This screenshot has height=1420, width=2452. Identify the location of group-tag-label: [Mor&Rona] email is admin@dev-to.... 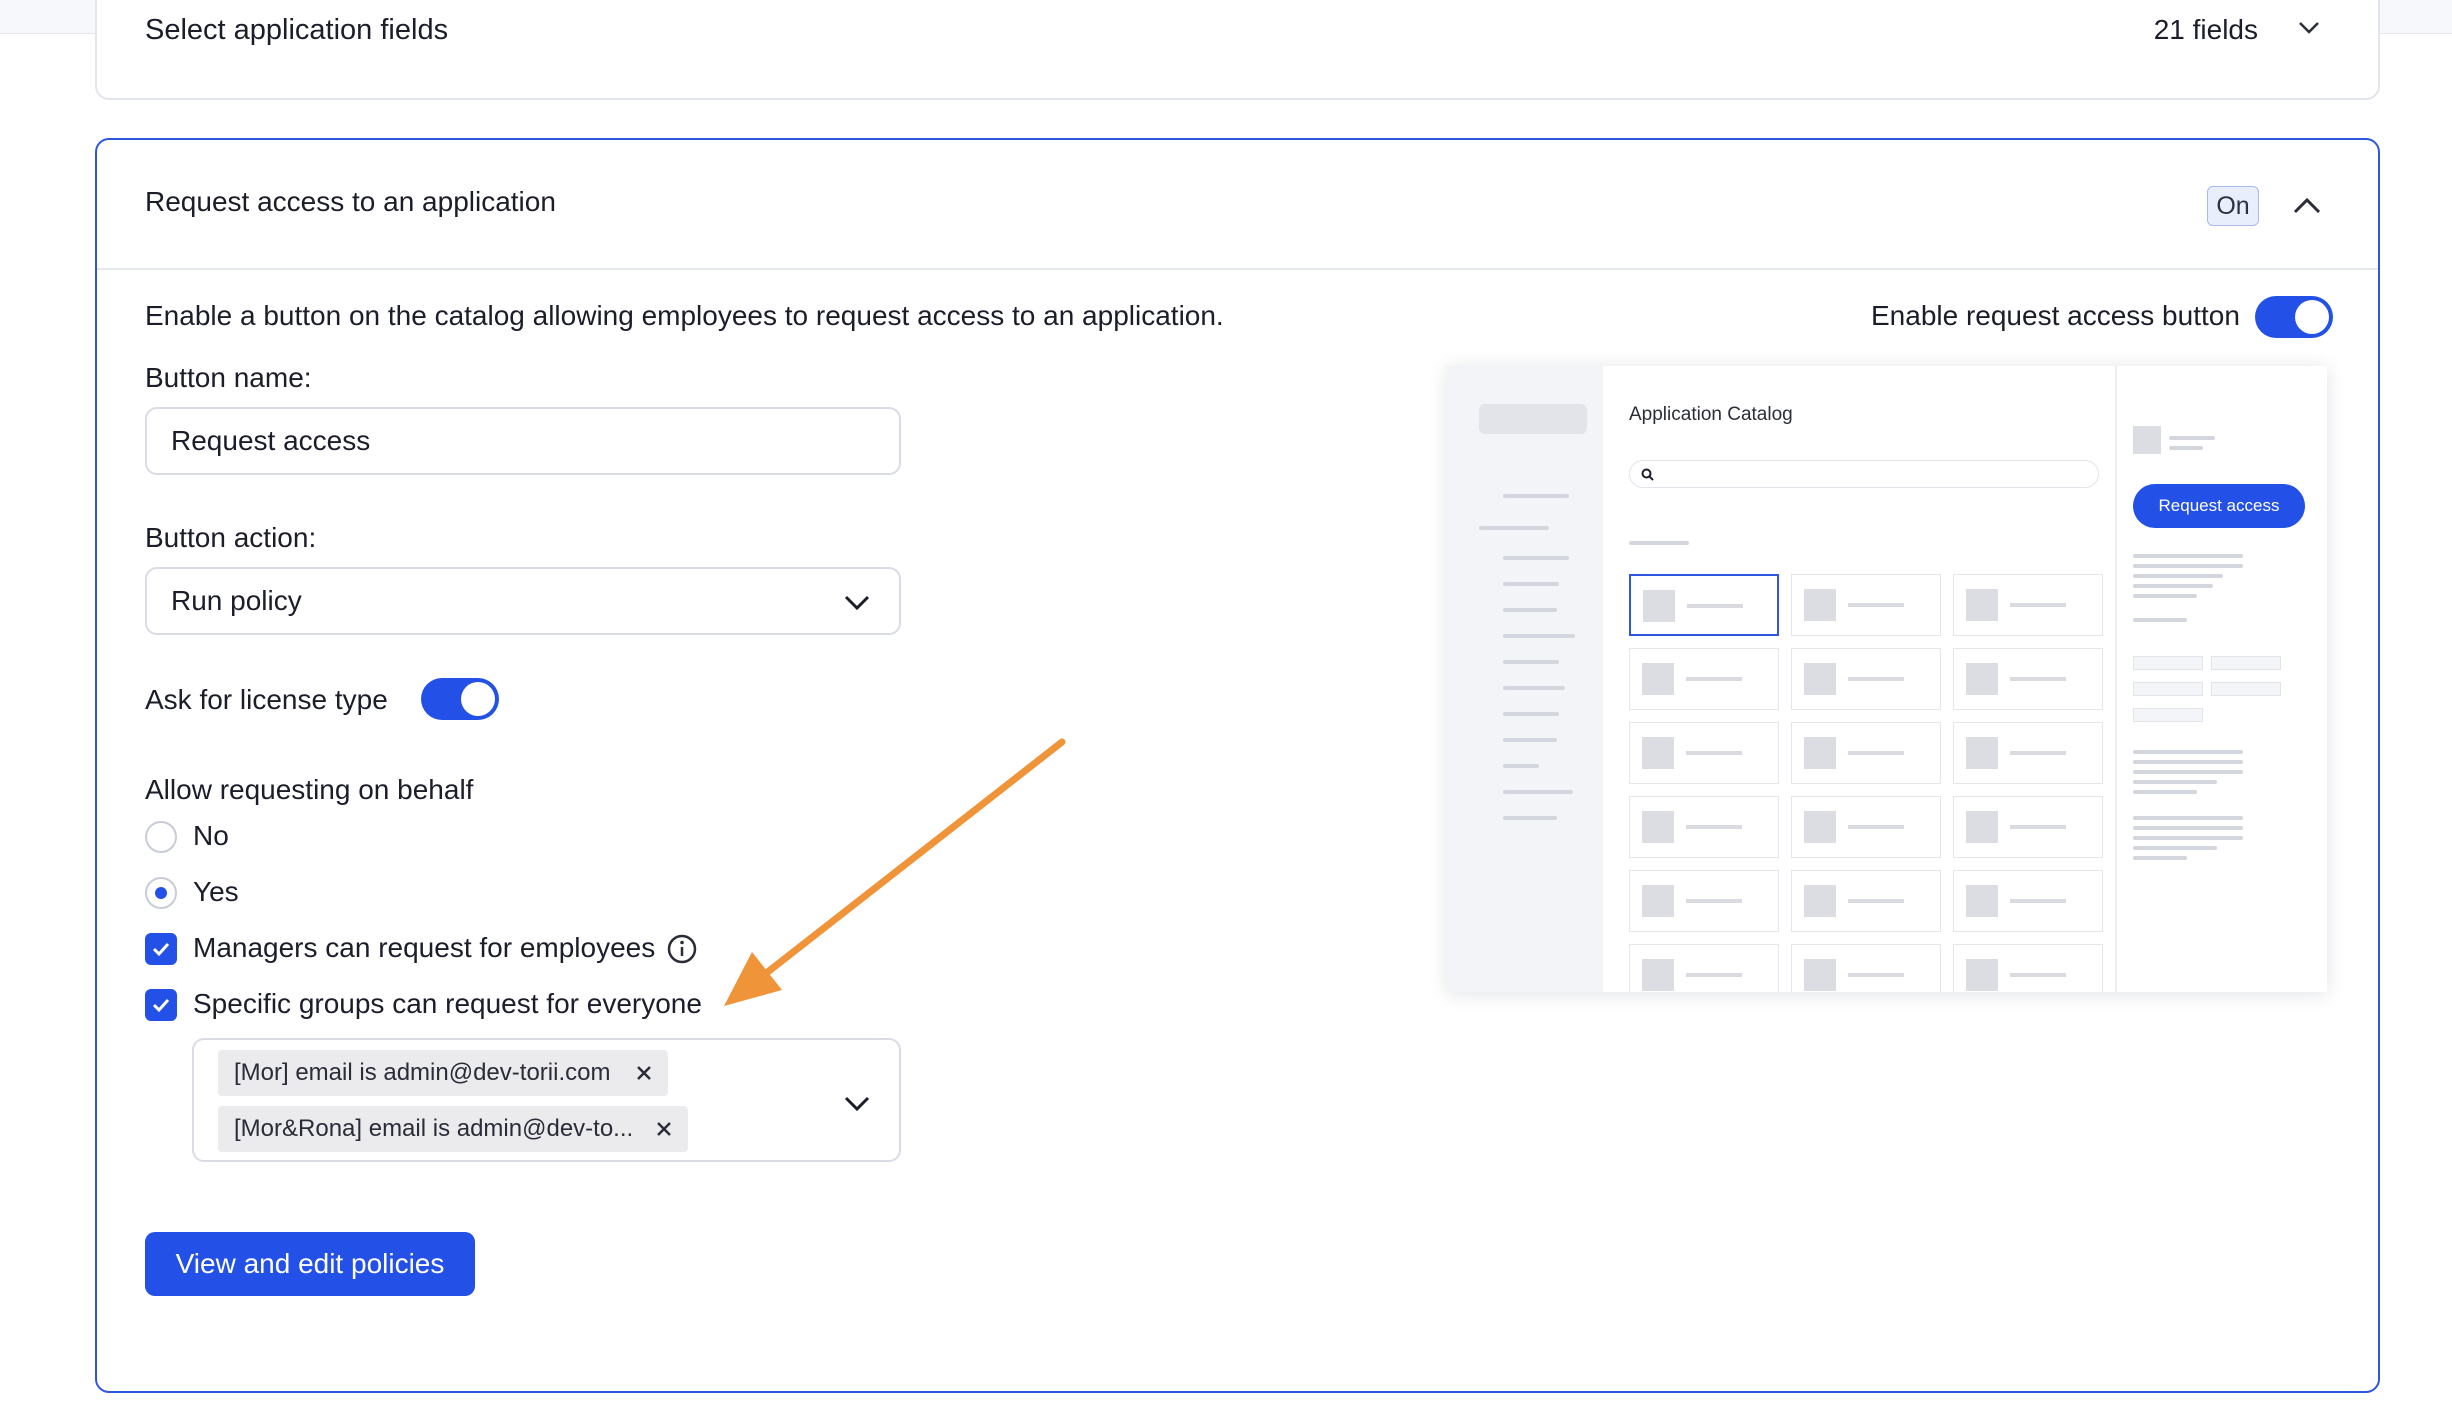
(434, 1128).